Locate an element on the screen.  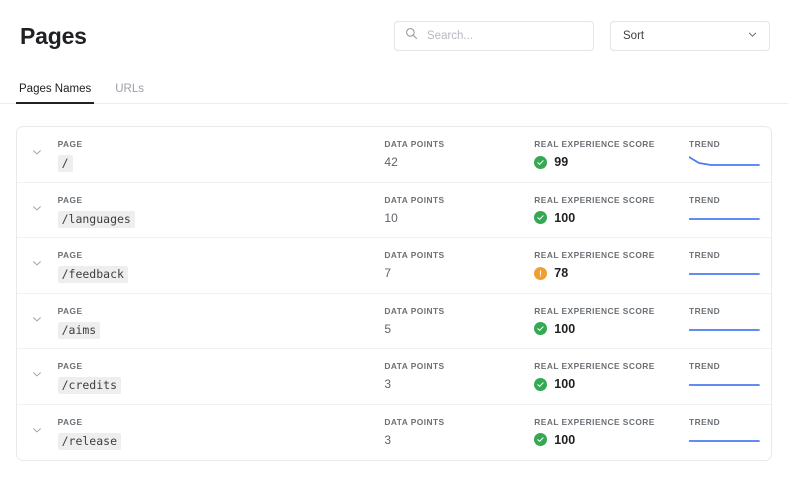
page-path: /aims is located at coordinates (79, 330).